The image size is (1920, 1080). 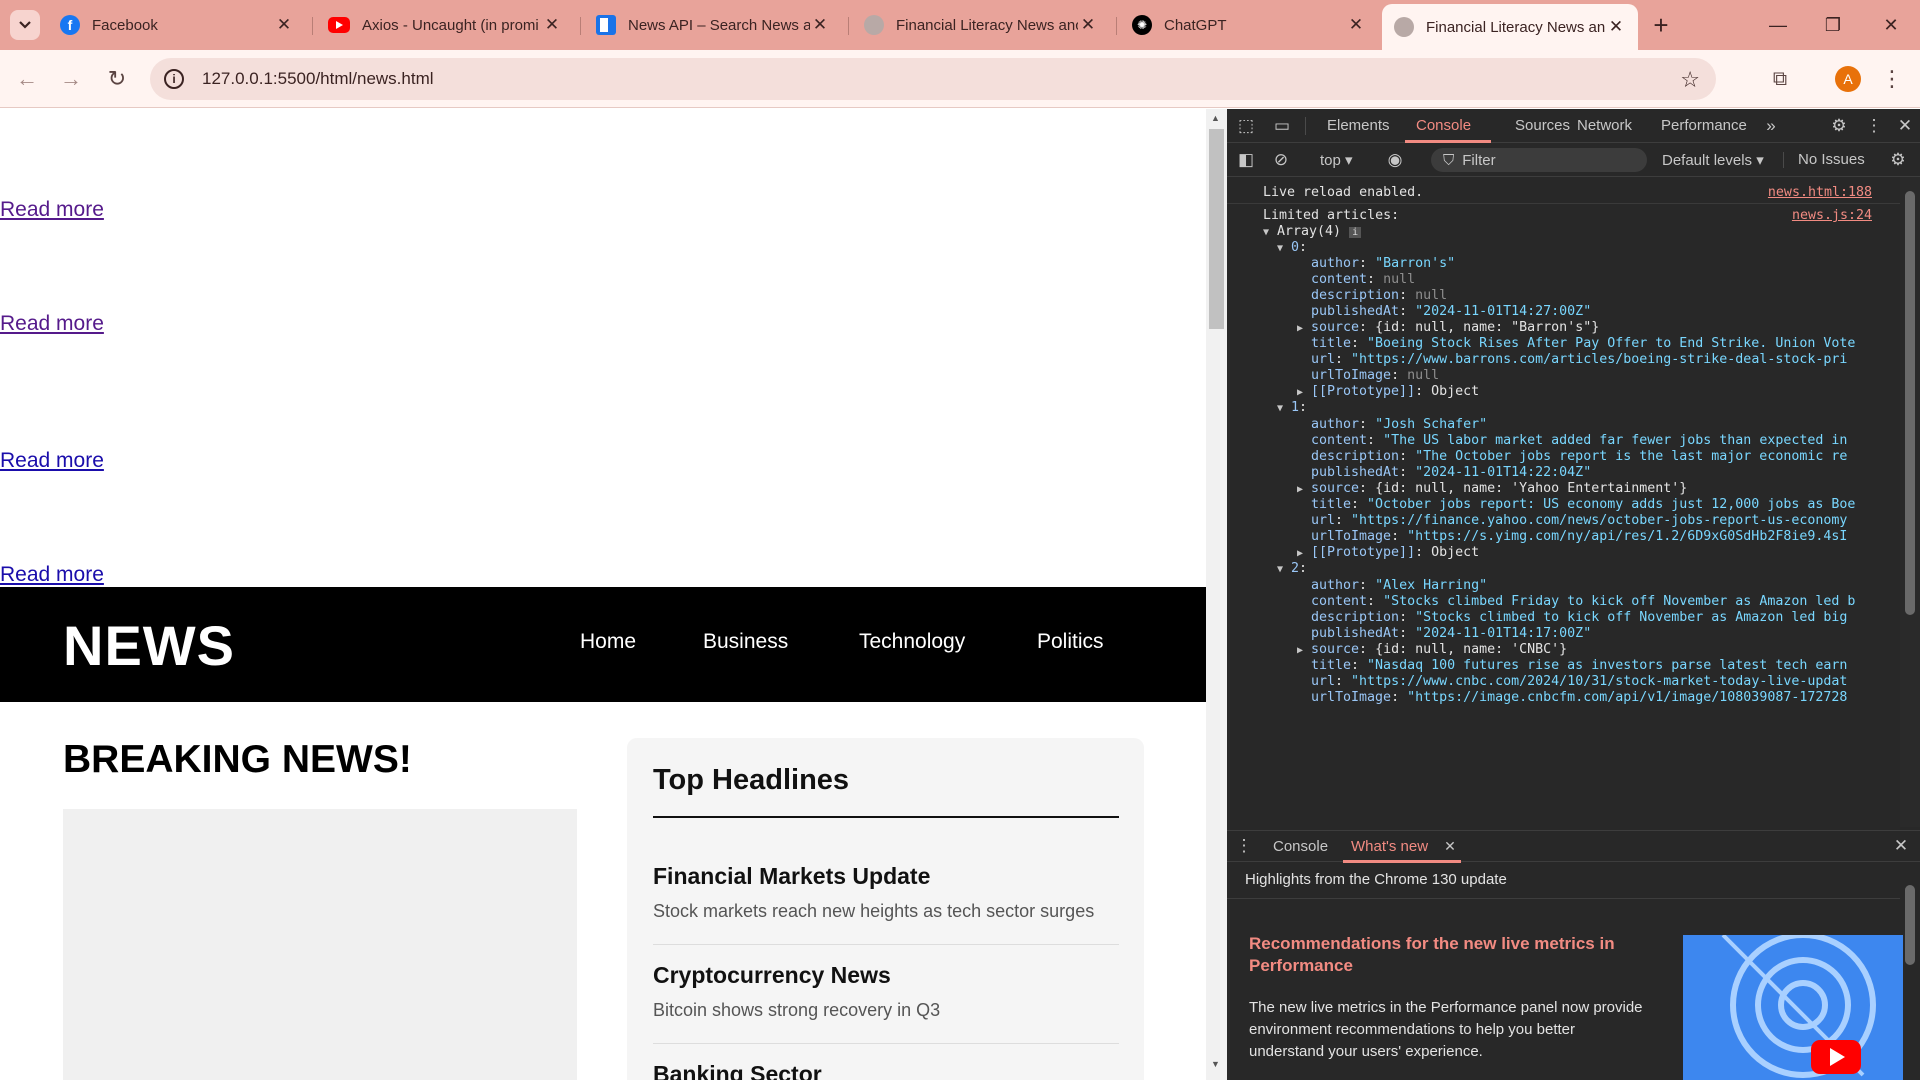 I want to click on array-toggle: ▼ Array(4) i, so click(x=1312, y=231).